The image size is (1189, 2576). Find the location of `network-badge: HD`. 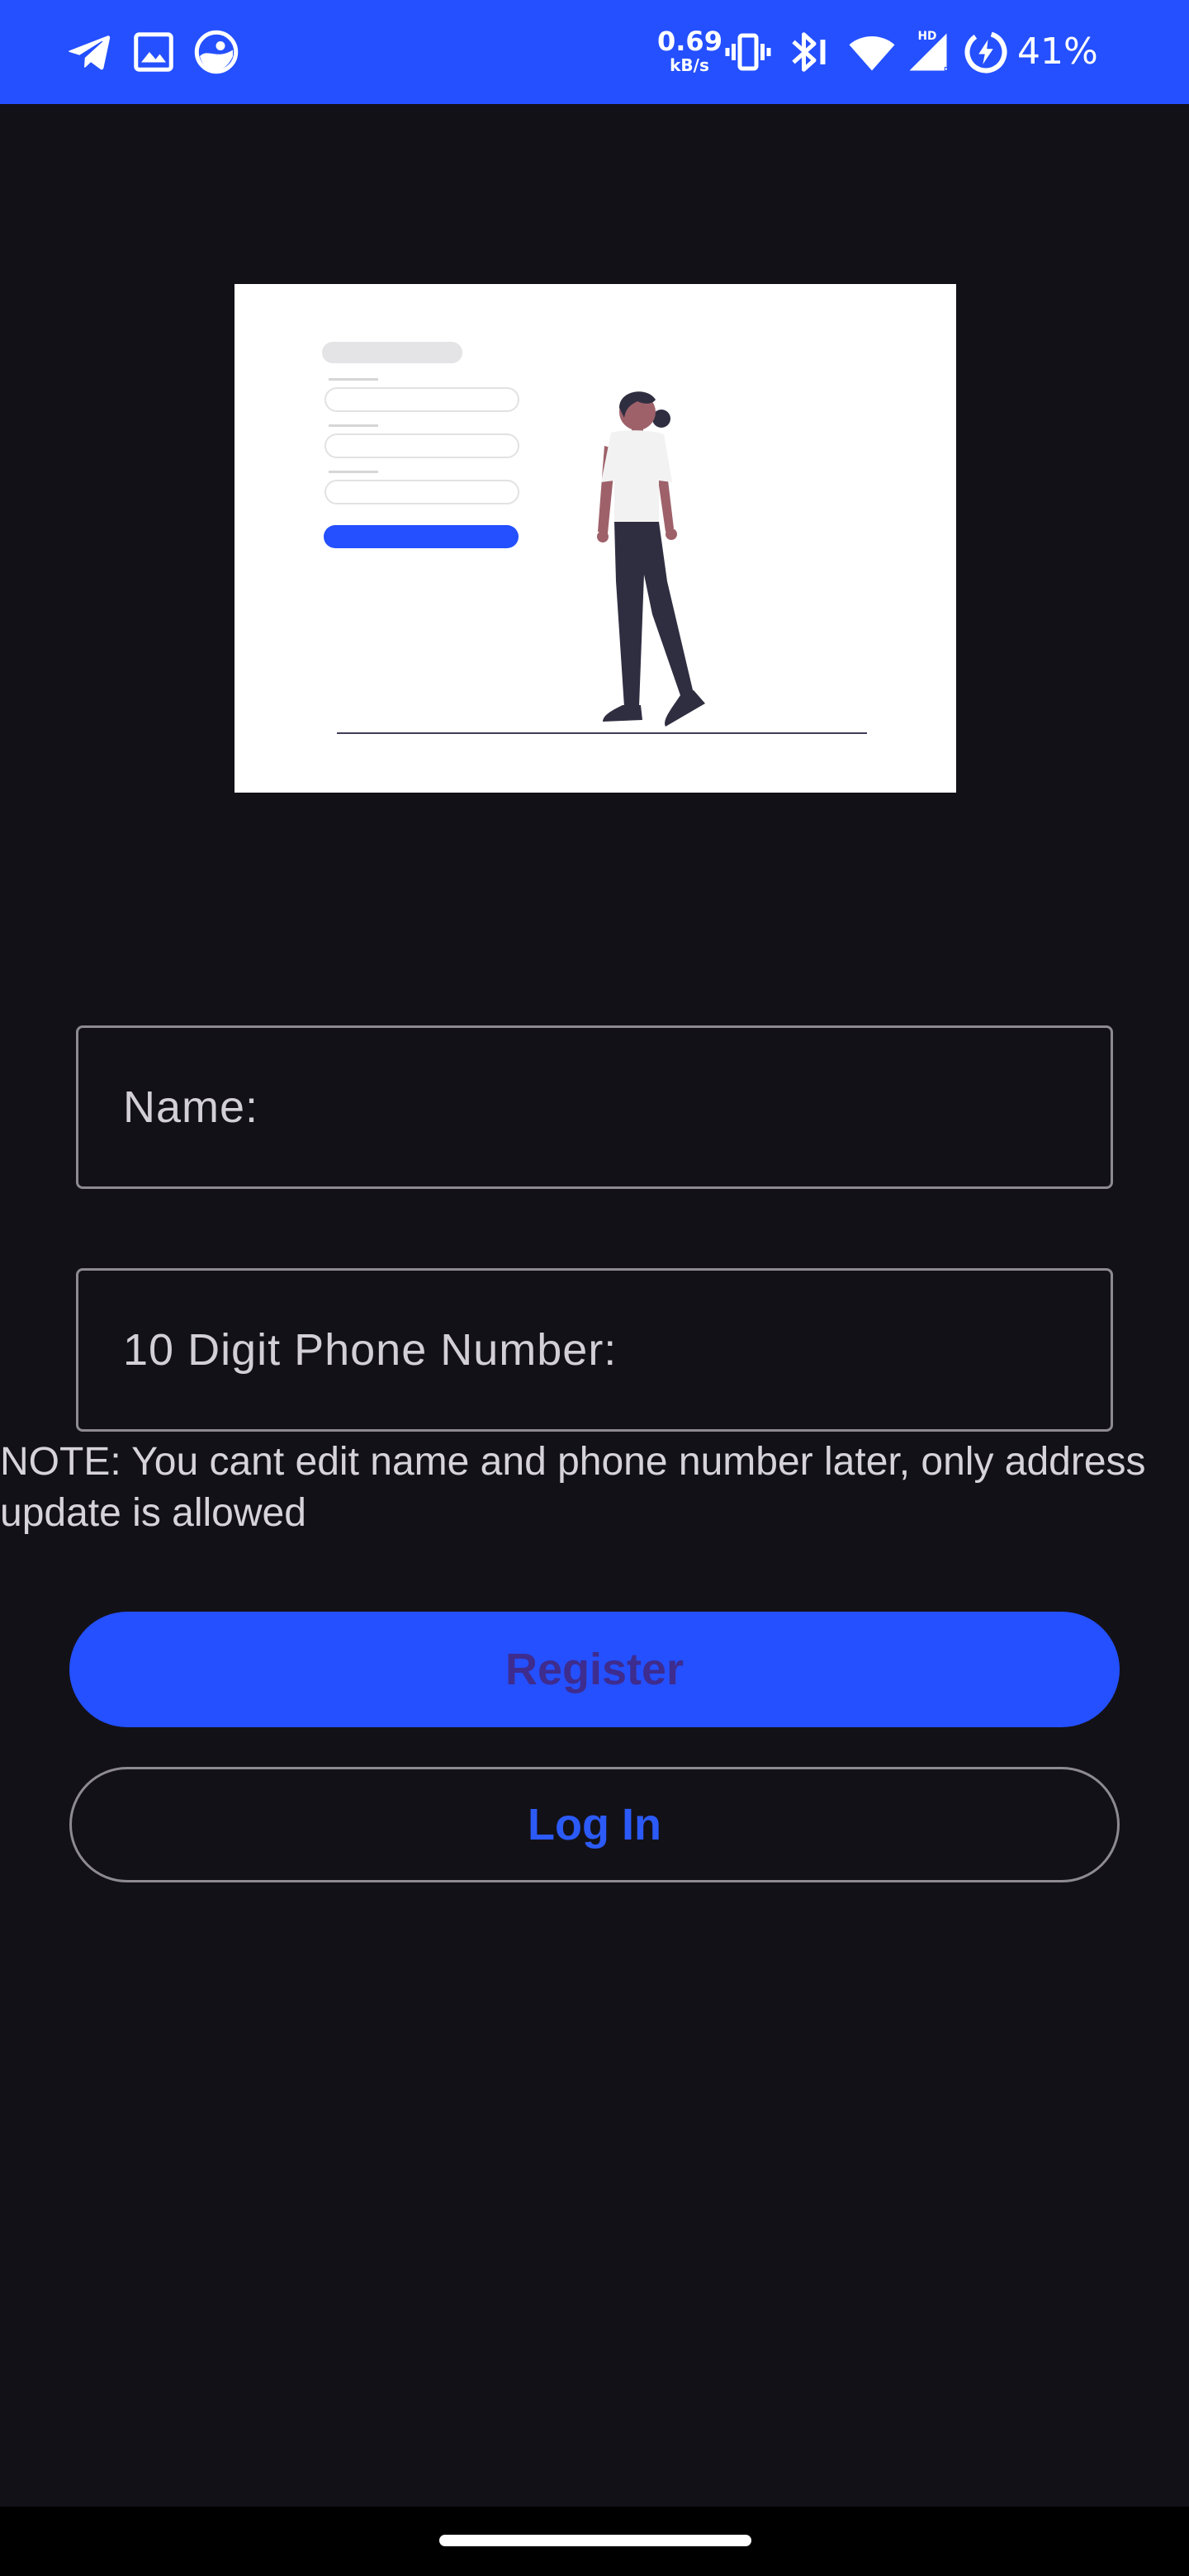

network-badge: HD is located at coordinates (927, 36).